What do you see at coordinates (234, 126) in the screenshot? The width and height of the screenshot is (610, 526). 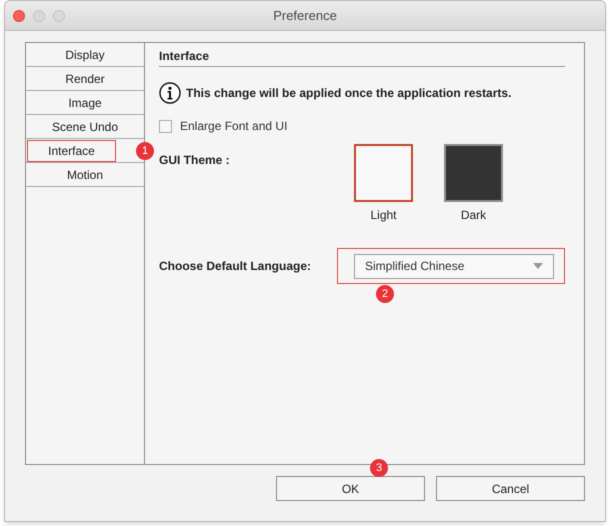 I see `checkbox-label: Enlarge Font and UI` at bounding box center [234, 126].